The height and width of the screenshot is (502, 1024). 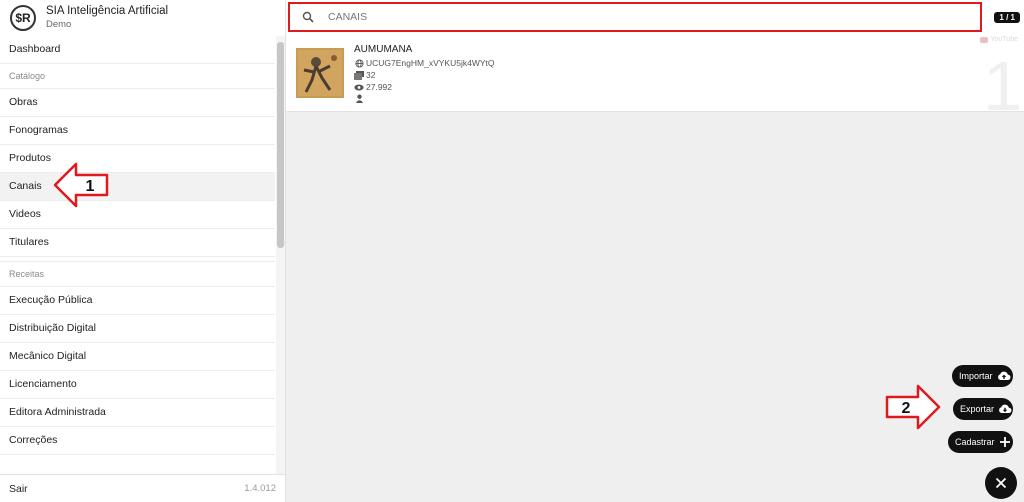 I want to click on platform-label: YouTube, so click(x=1004, y=39).